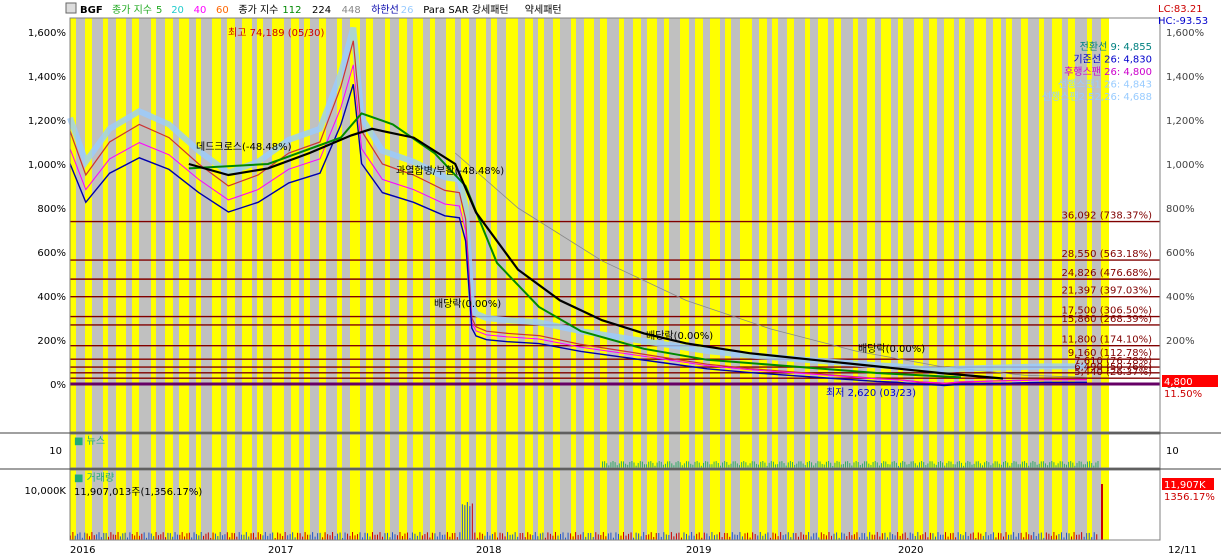 The image size is (1221, 559). What do you see at coordinates (51, 253) in the screenshot?
I see `y-tick-label-left: 600%` at bounding box center [51, 253].